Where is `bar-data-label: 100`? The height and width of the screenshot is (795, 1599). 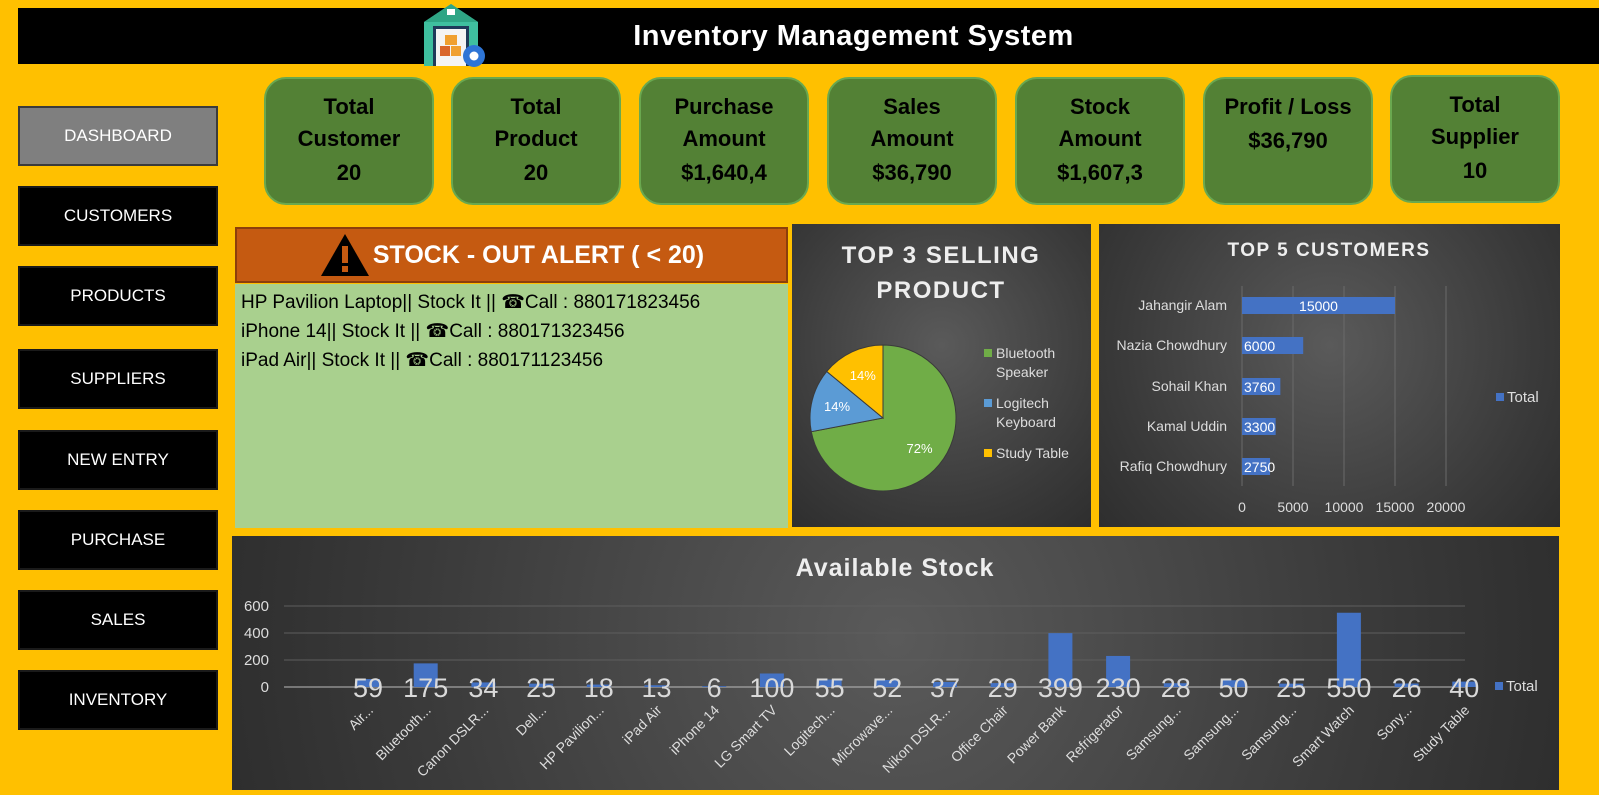
bar-data-label: 100 is located at coordinates (771, 688).